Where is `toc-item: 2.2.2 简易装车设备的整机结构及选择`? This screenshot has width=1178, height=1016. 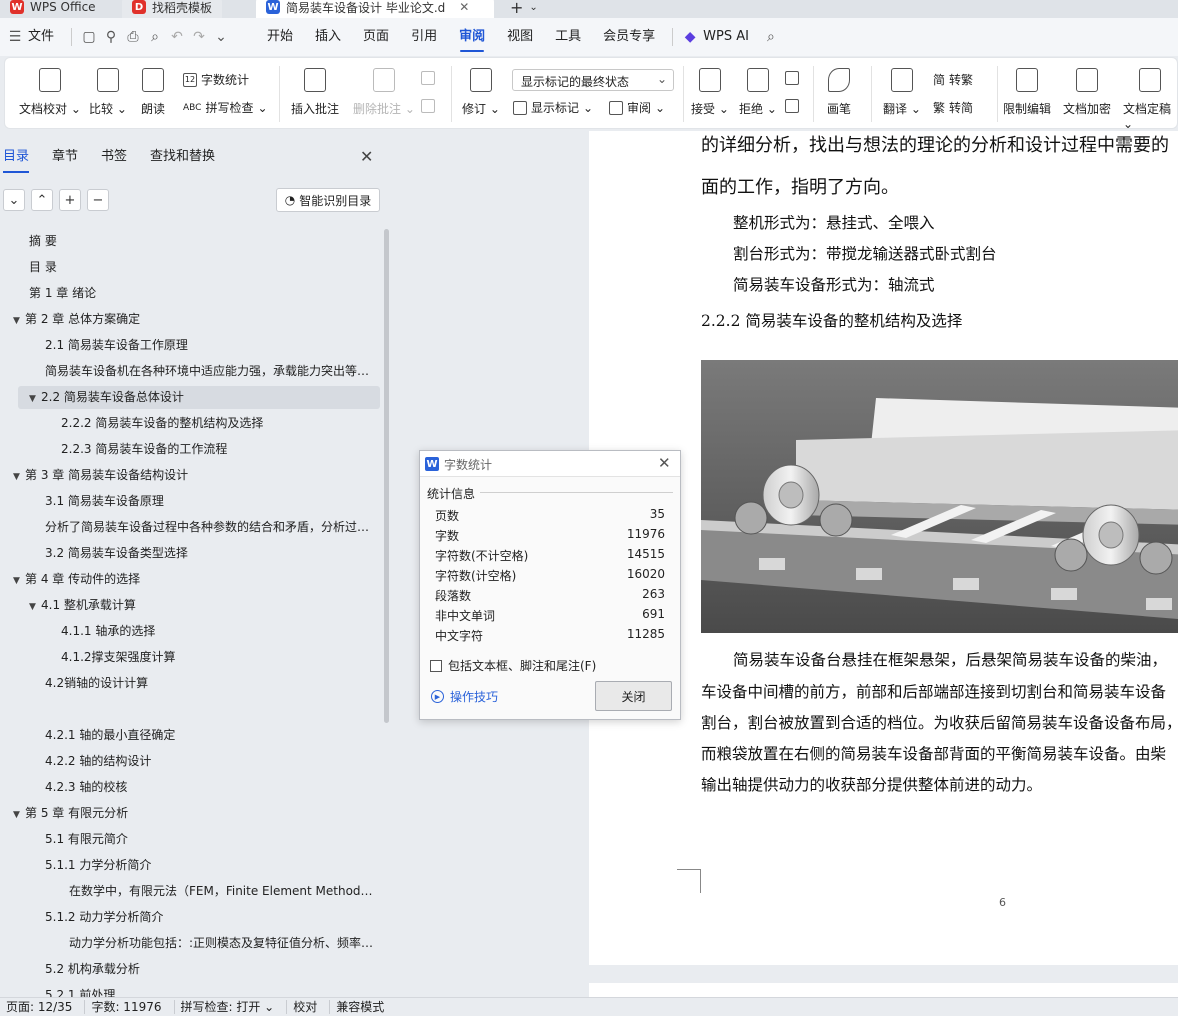
toc-item: 2.2.2 简易装车设备的整机结构及选择 is located at coordinates (162, 423).